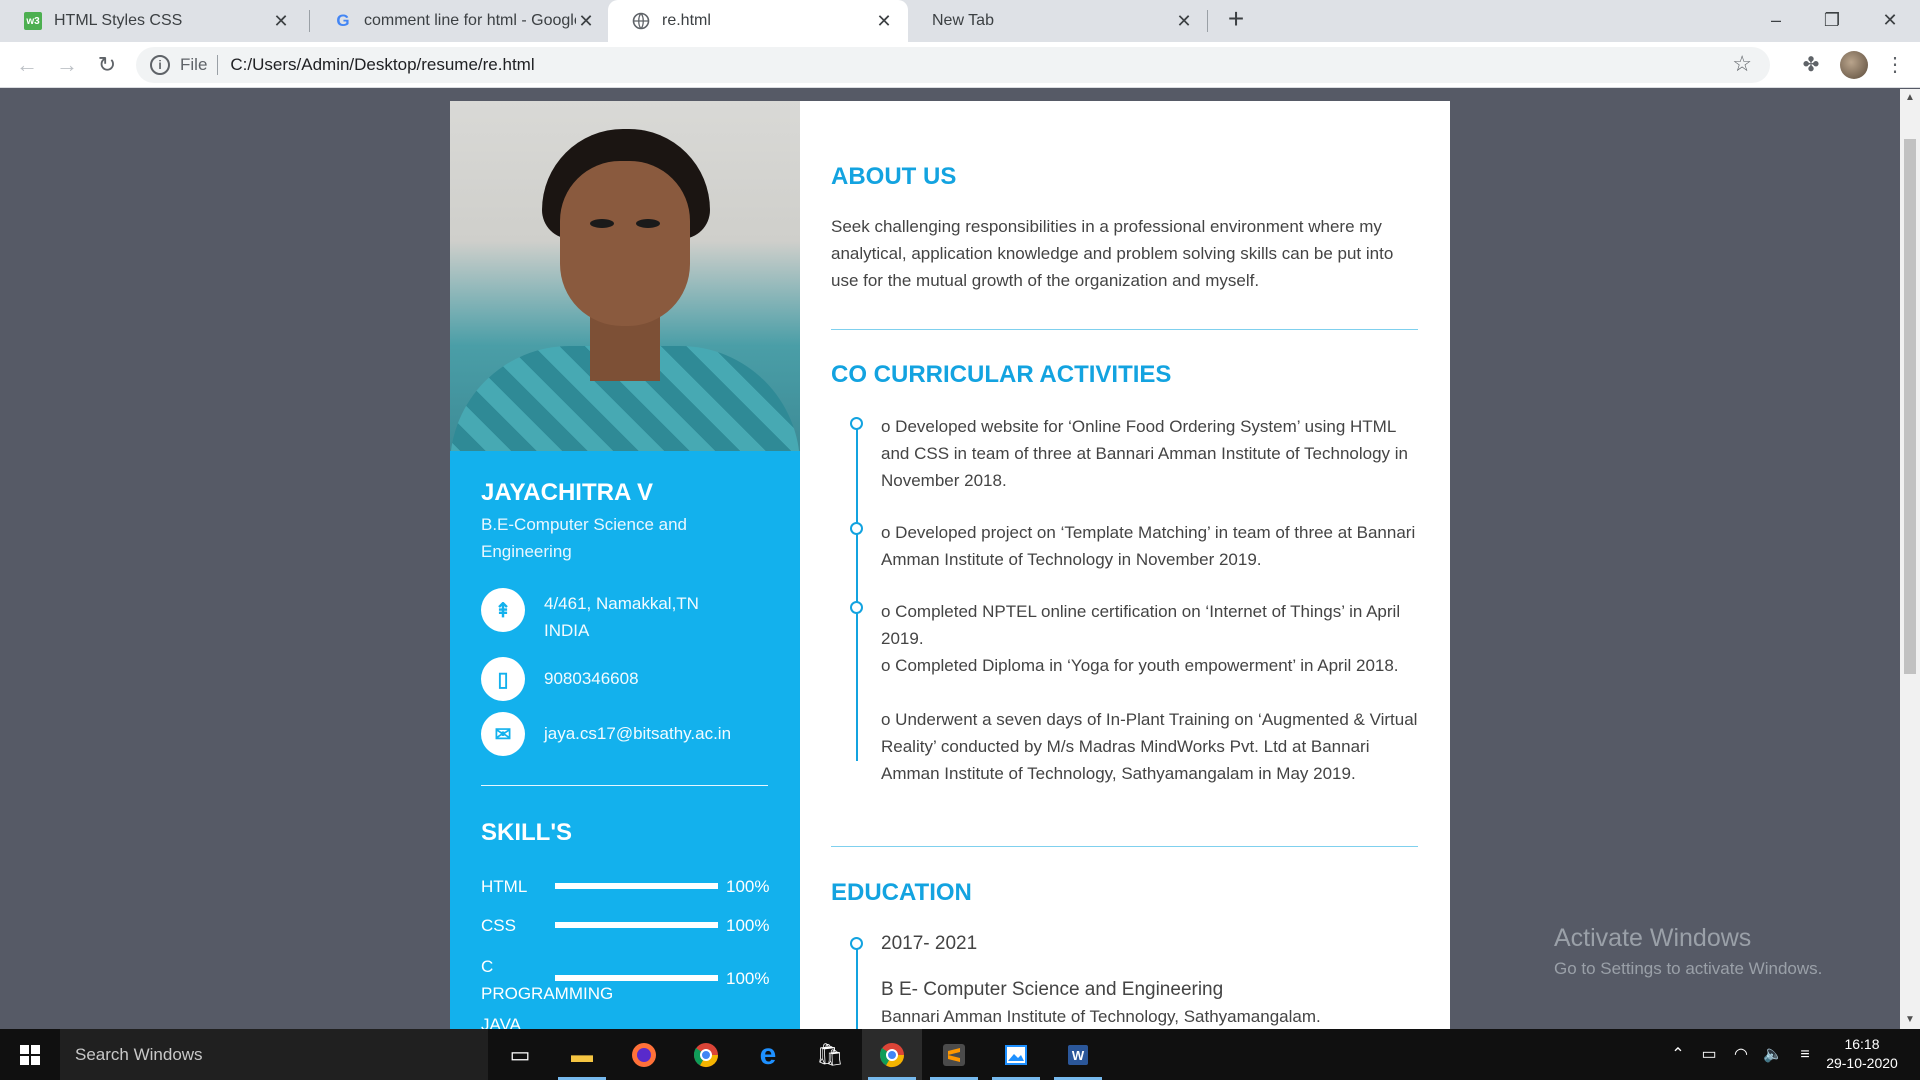  Describe the element at coordinates (118, 20) in the screenshot. I see `tab-title: HTML Styles CSS` at that location.